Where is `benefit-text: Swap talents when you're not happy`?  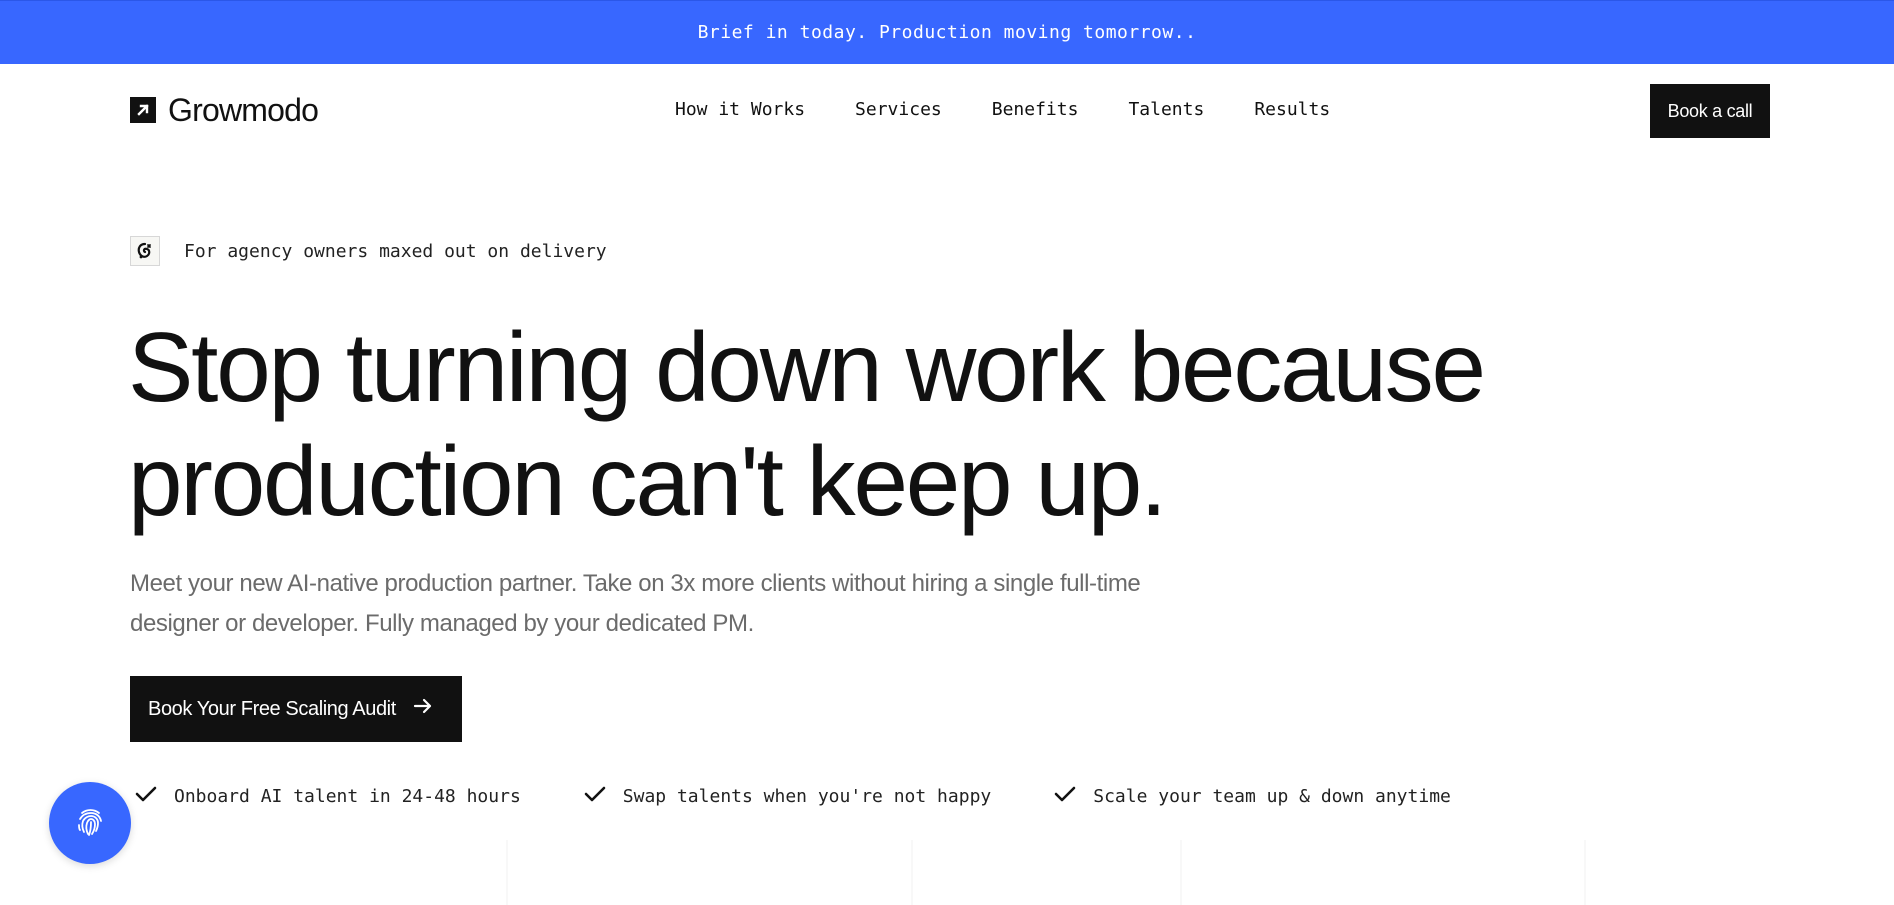 benefit-text: Swap talents when you're not happy is located at coordinates (807, 796).